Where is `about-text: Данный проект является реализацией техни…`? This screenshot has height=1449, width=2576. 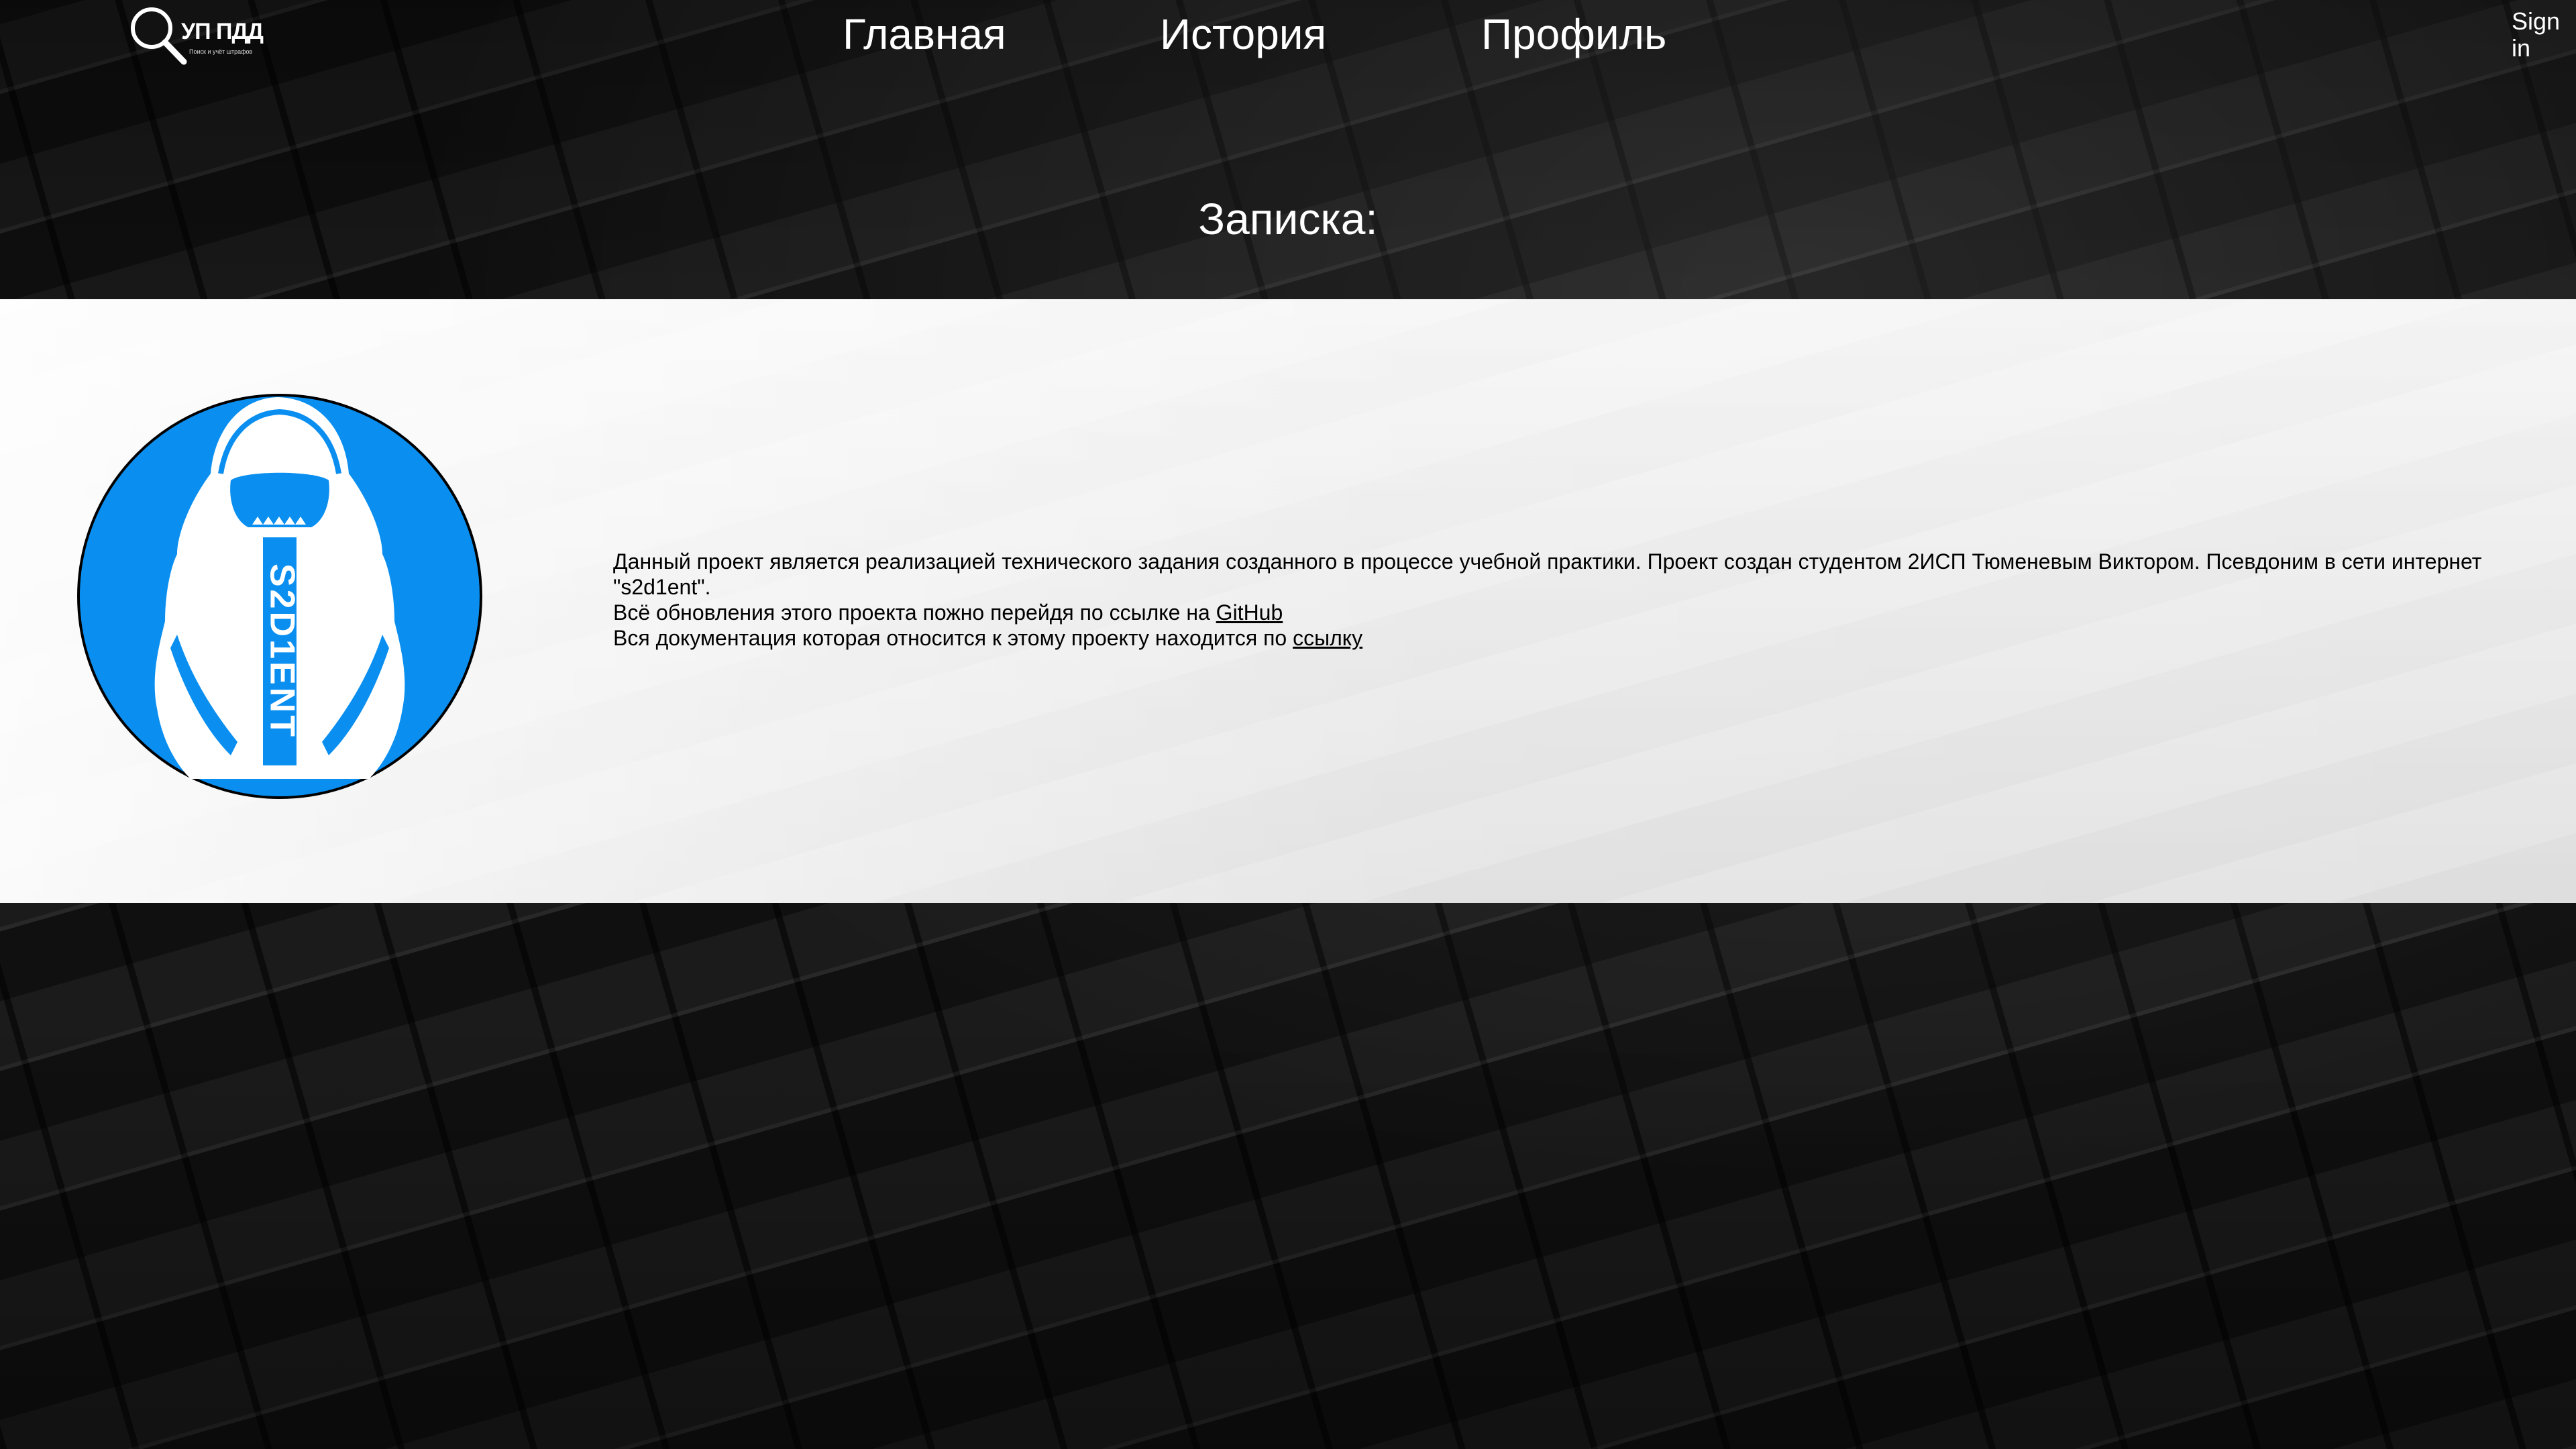 about-text: Данный проект является реализацией техни… is located at coordinates (1579, 600).